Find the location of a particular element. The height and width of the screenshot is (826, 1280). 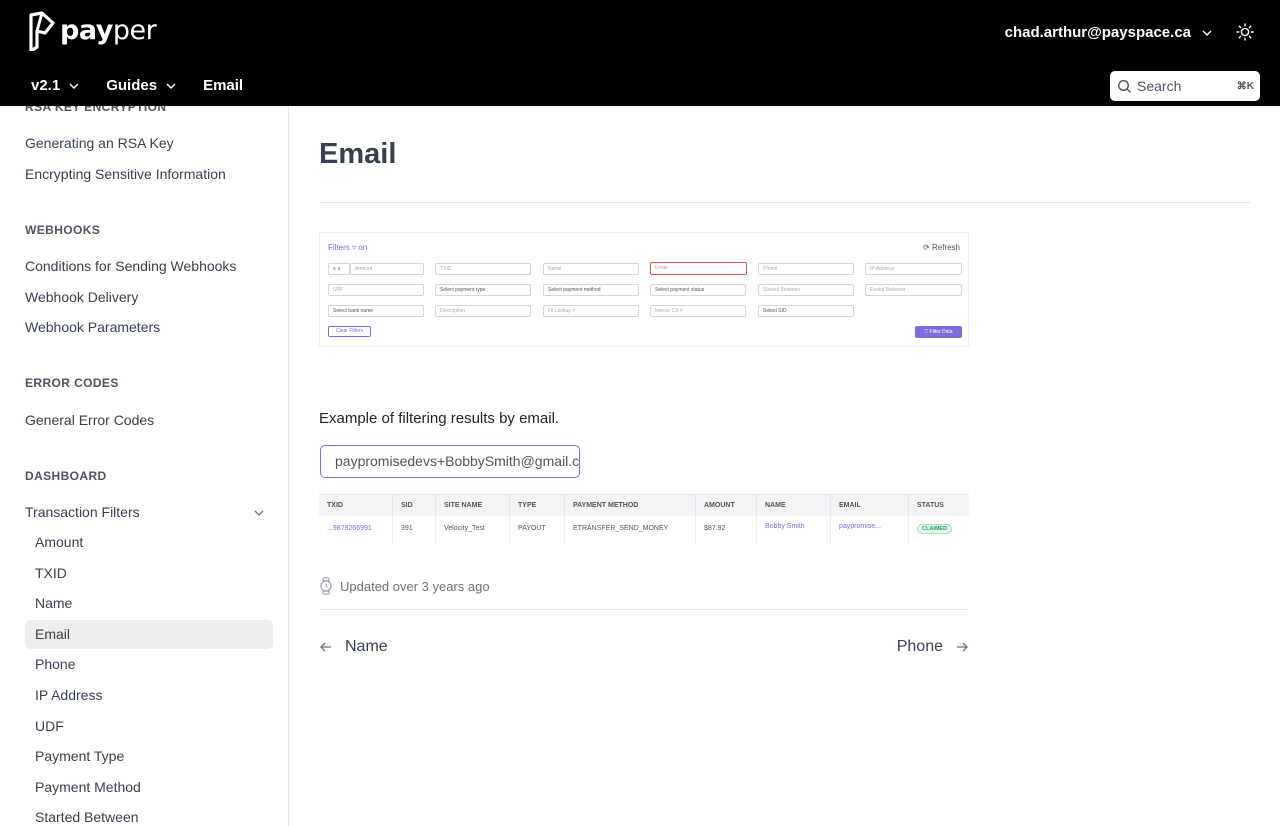

sidebar-heading-rsa: RSA KEY ENCRYPTION is located at coordinates (96, 110).